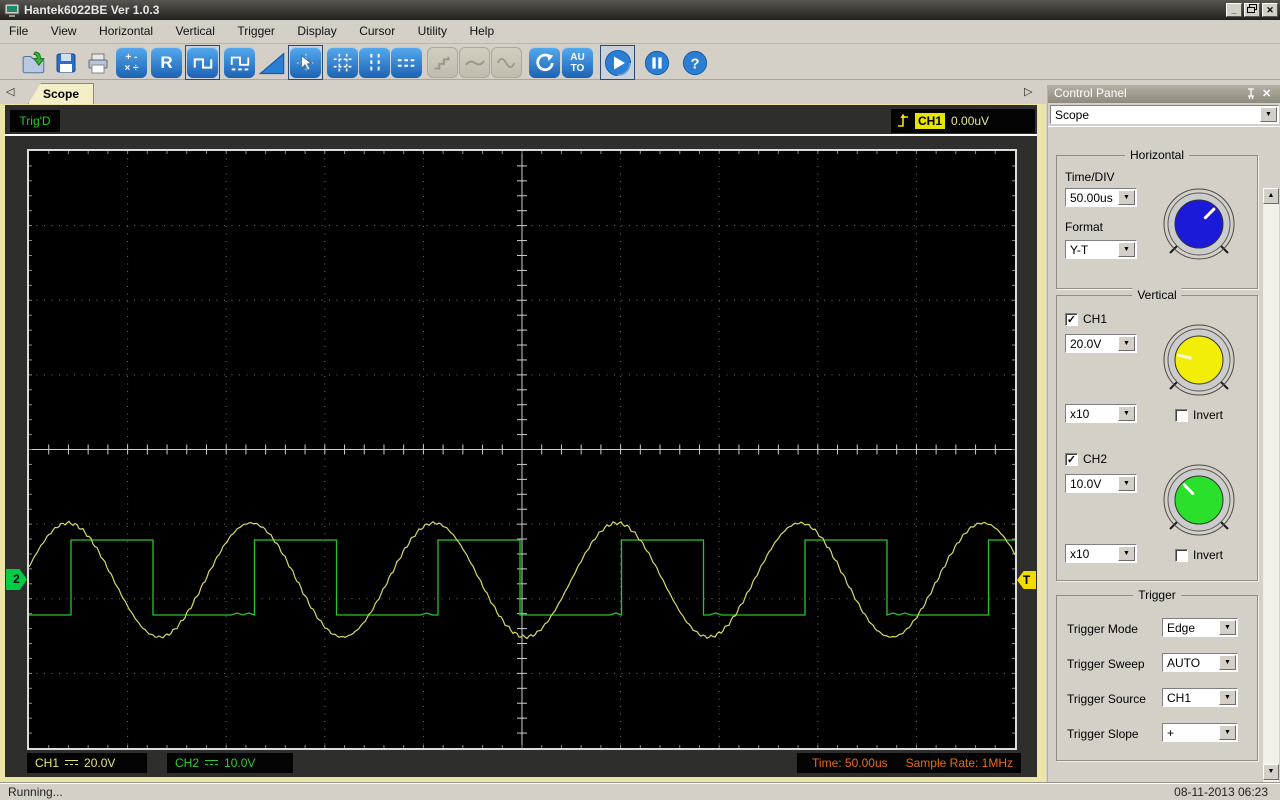 The height and width of the screenshot is (800, 1280). What do you see at coordinates (72, 763) in the screenshot?
I see `dc-coupling-icon` at bounding box center [72, 763].